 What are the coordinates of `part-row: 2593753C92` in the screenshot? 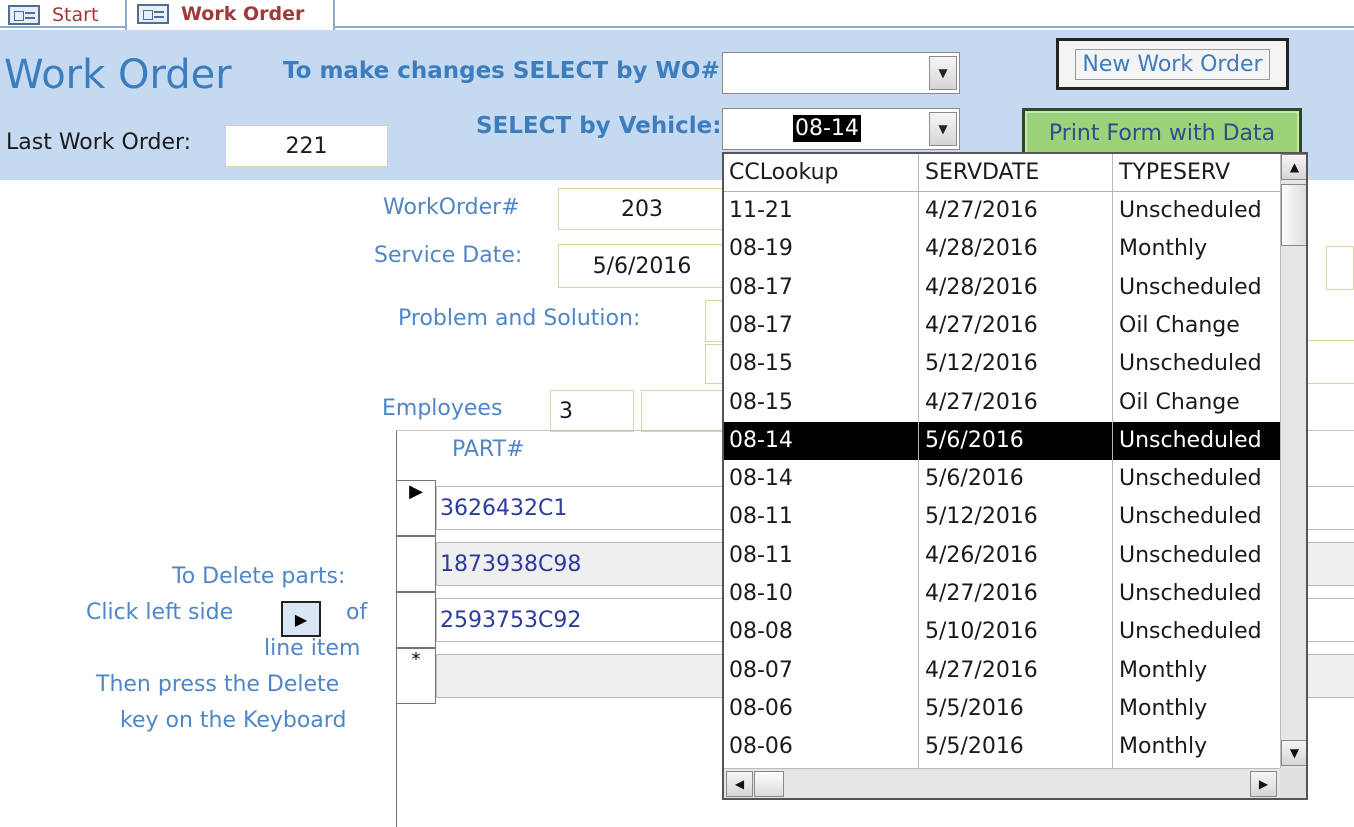 It's located at (586, 620).